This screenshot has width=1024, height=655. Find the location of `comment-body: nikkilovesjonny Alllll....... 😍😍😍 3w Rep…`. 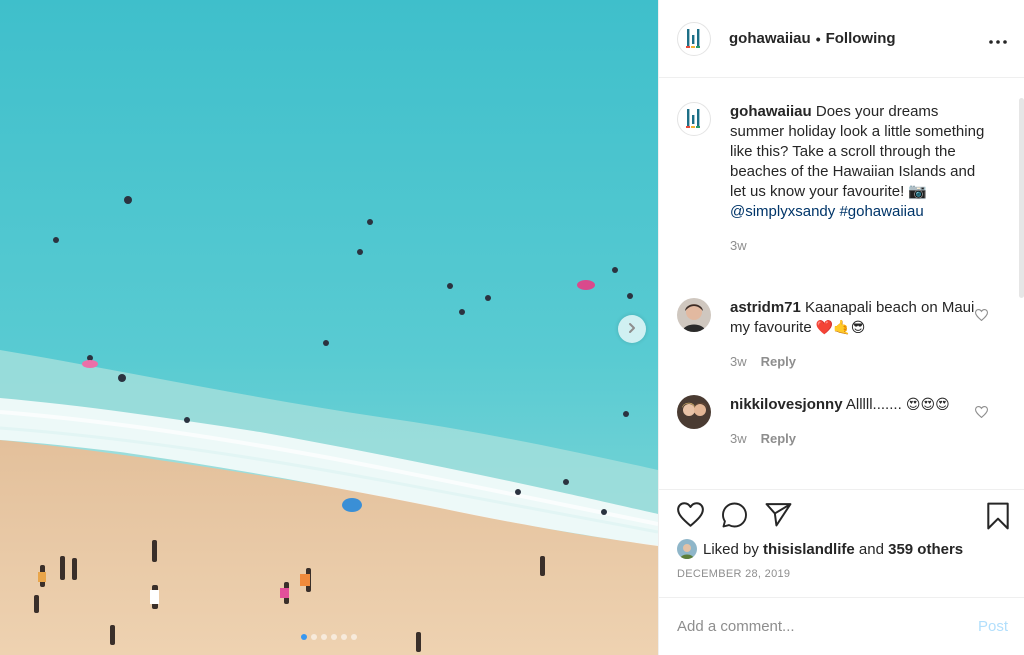

comment-body: nikkilovesjonny Alllll....... 😍😍😍 3w Rep… is located at coordinates (857, 422).